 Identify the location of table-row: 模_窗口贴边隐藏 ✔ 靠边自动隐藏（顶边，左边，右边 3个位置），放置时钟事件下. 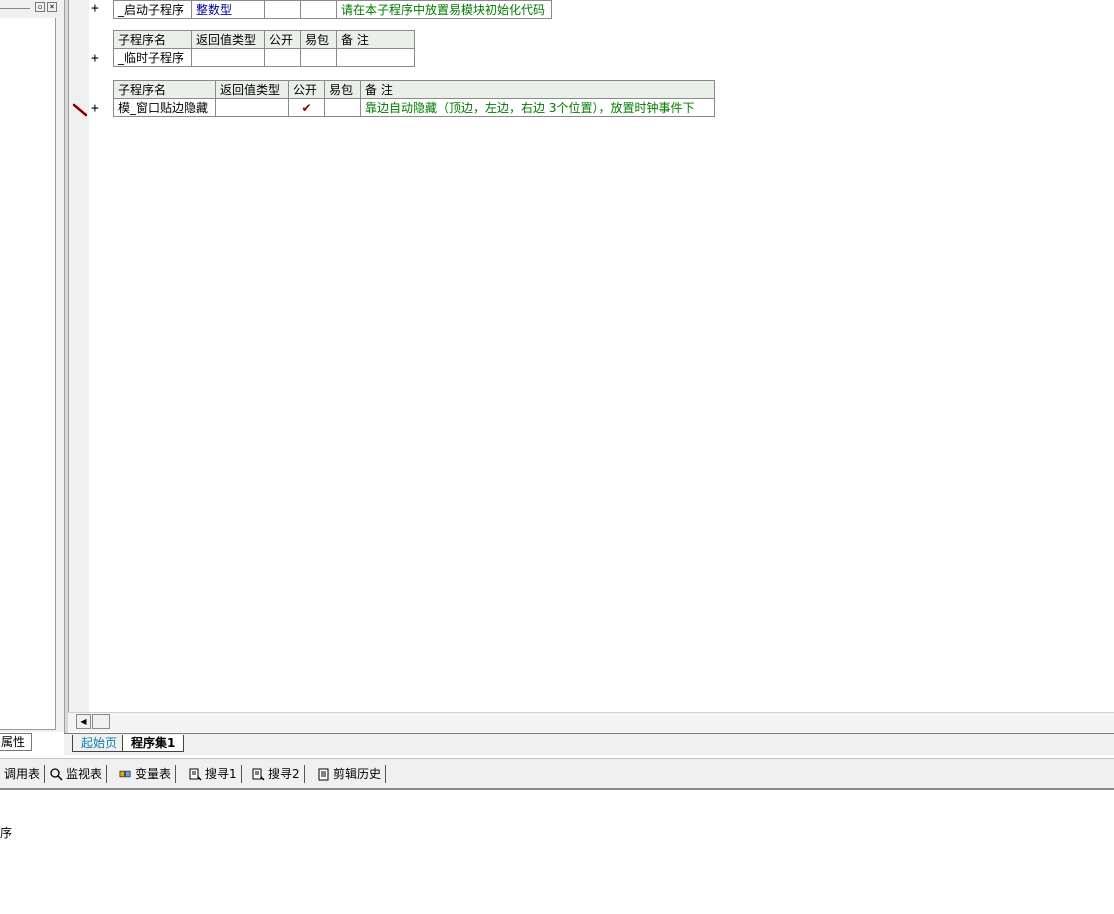
(414, 107).